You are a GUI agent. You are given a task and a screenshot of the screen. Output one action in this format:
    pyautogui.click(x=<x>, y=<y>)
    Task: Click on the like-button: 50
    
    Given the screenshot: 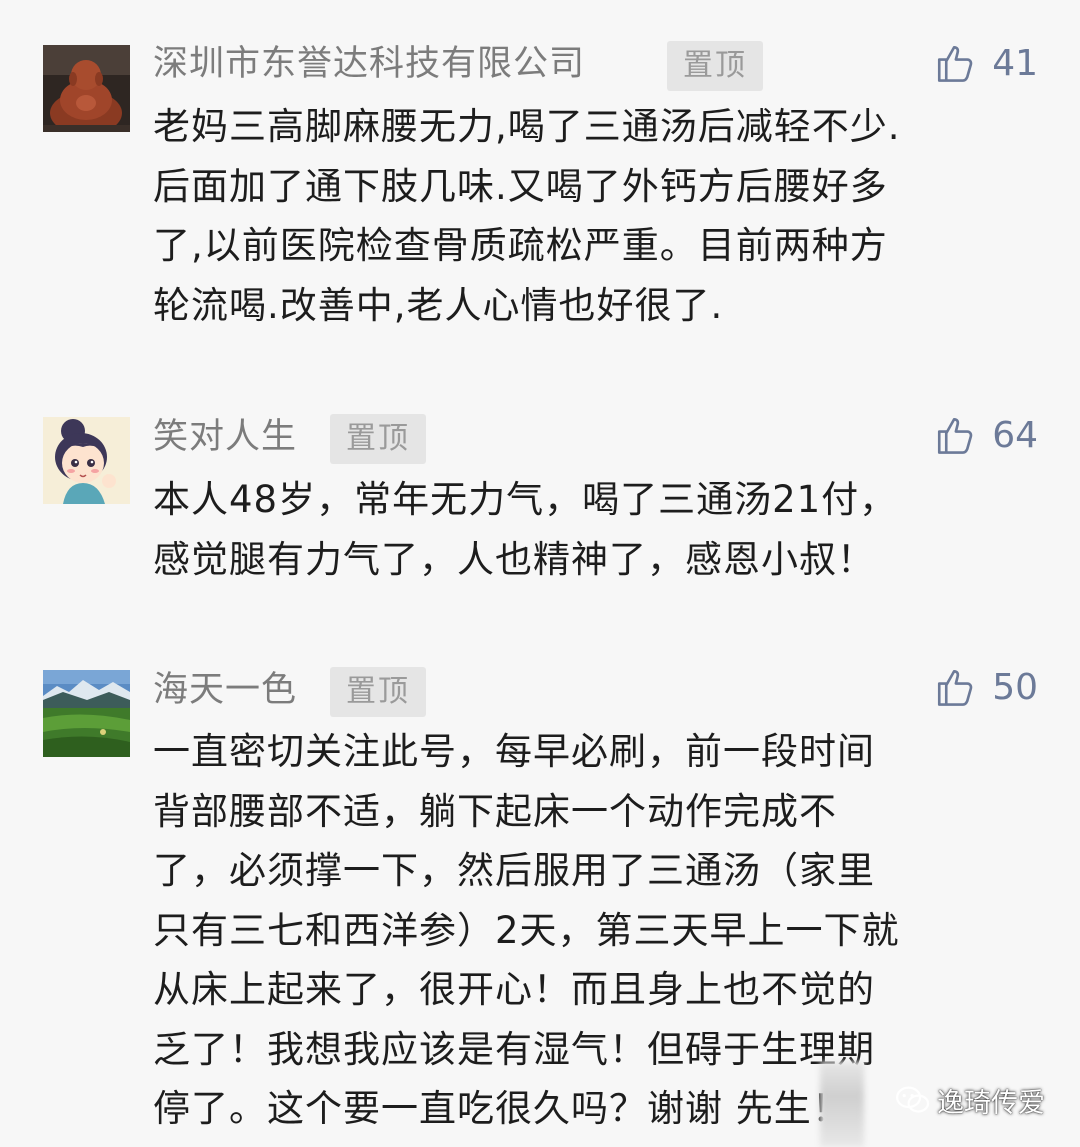 What is the action you would take?
    pyautogui.click(x=986, y=687)
    